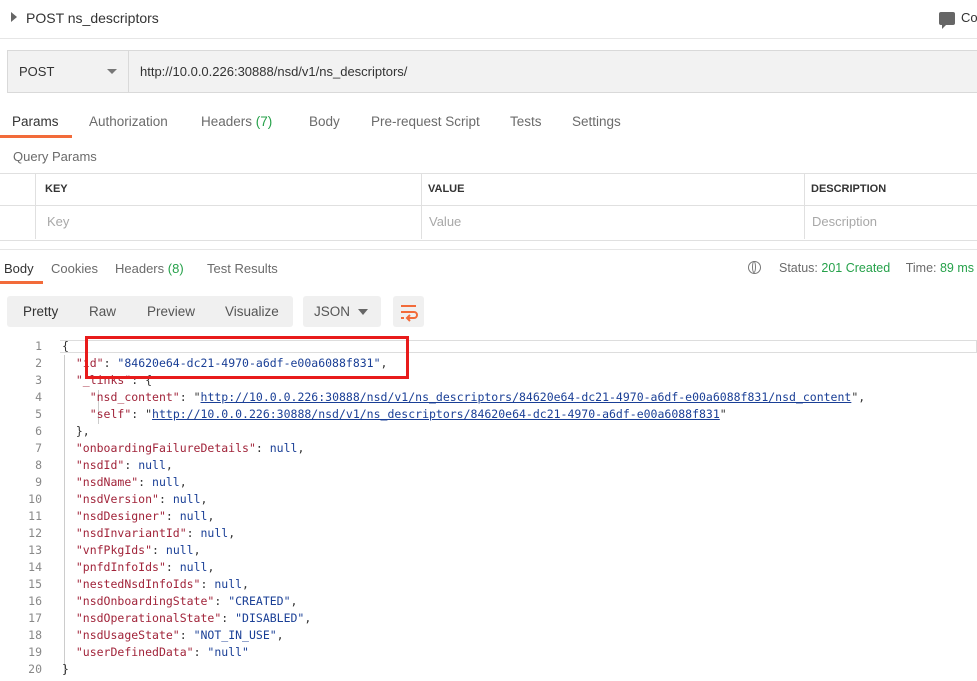  What do you see at coordinates (228, 652) in the screenshot?
I see `json-value: "null"` at bounding box center [228, 652].